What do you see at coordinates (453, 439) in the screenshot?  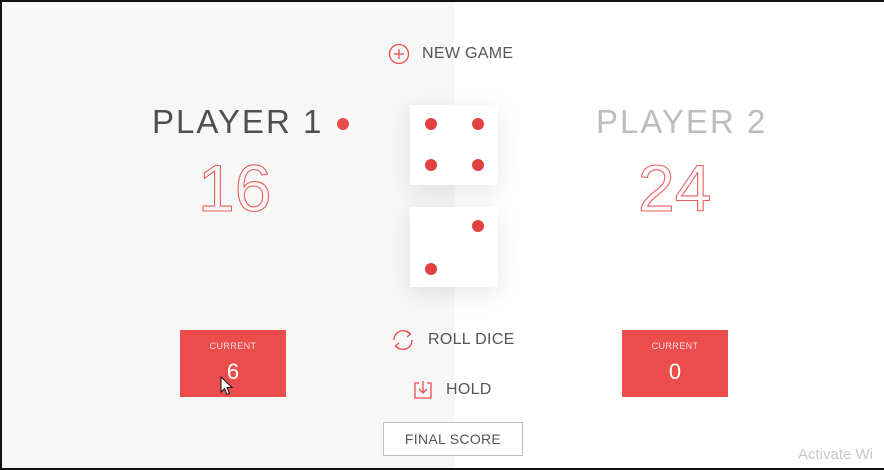 I see `final-score-input: FINAL SCORE` at bounding box center [453, 439].